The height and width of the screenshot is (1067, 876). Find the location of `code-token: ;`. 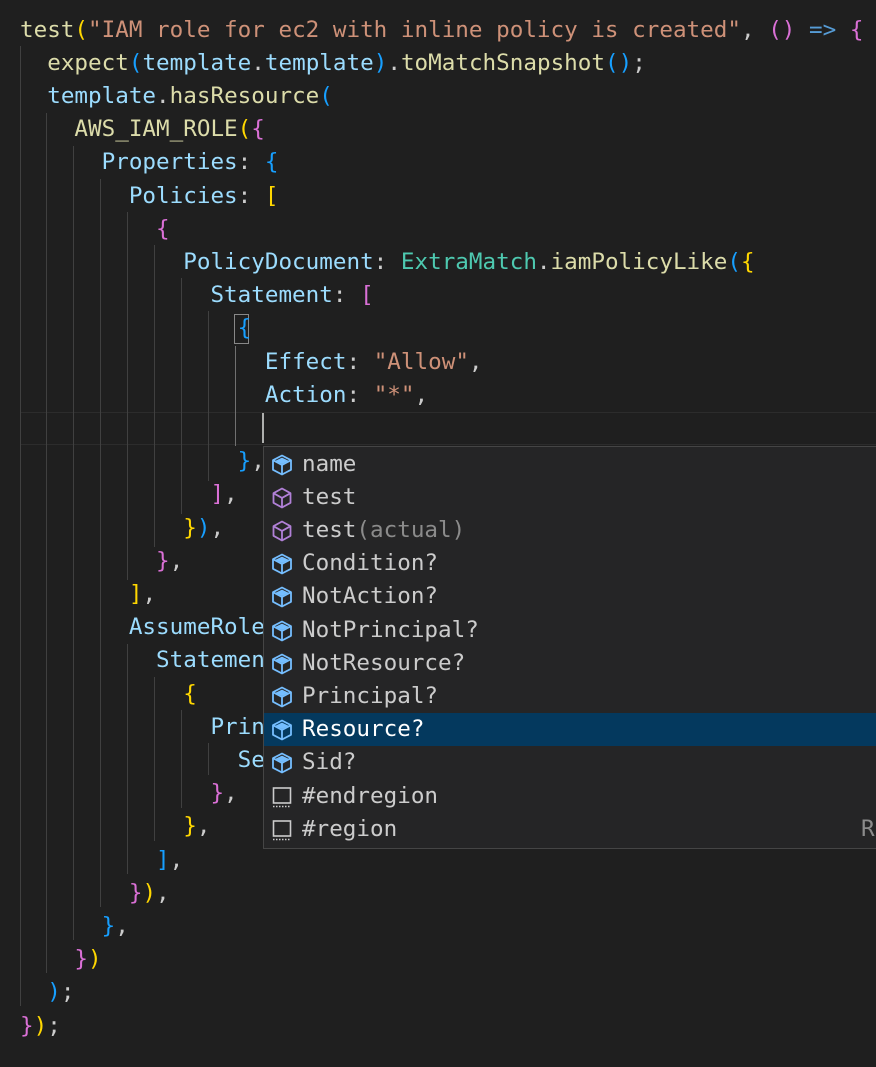

code-token: ; is located at coordinates (639, 62).